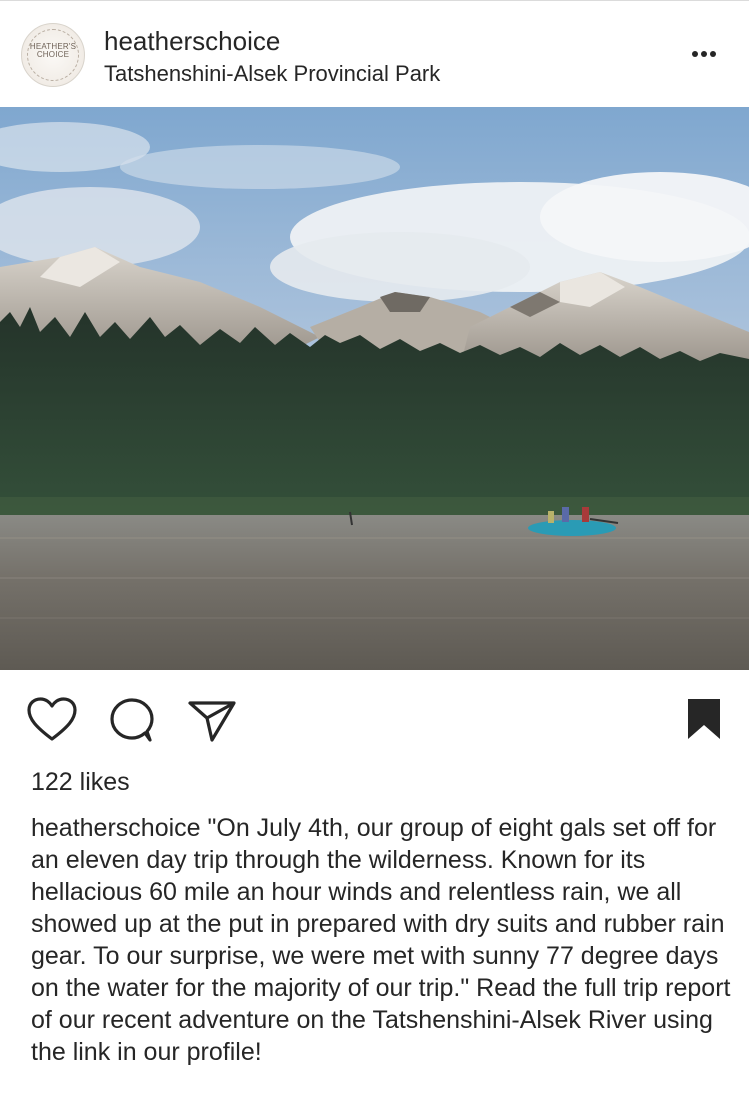 The image size is (749, 1108). I want to click on caption-username: heatherschoice, so click(116, 828).